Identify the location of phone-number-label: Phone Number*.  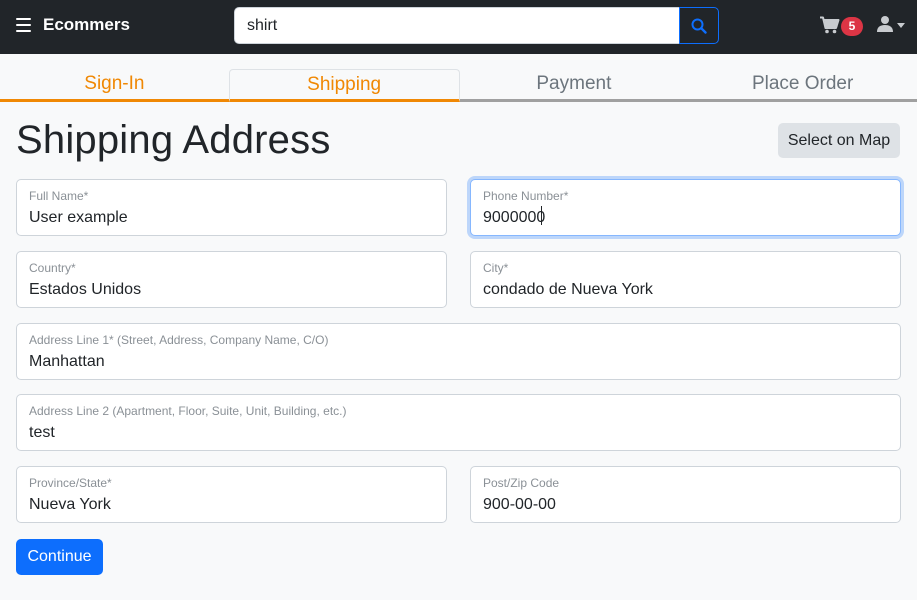
(526, 196).